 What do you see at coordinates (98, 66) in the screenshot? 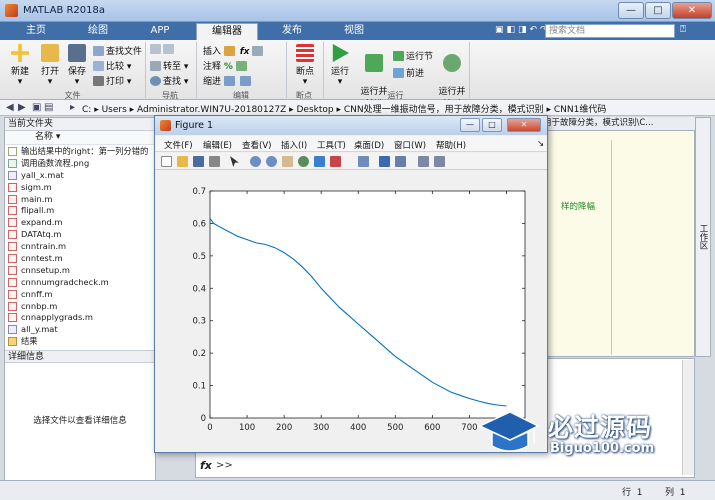
I see `compare-icon` at bounding box center [98, 66].